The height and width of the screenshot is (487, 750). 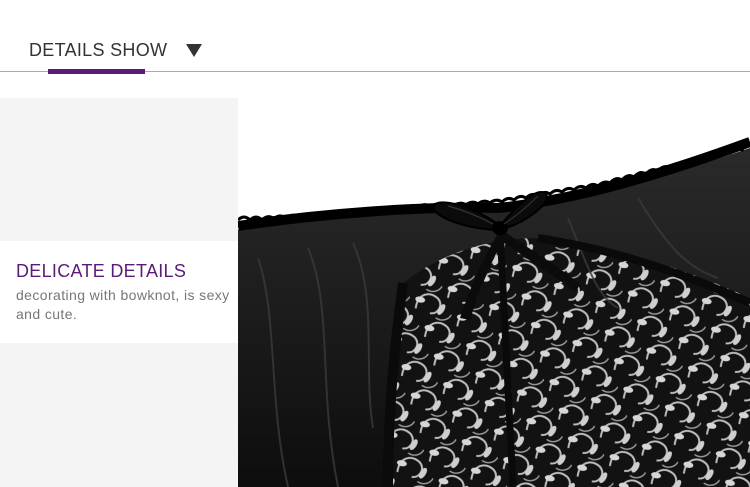 What do you see at coordinates (101, 271) in the screenshot?
I see `caption-title: DELICATE DETAILS` at bounding box center [101, 271].